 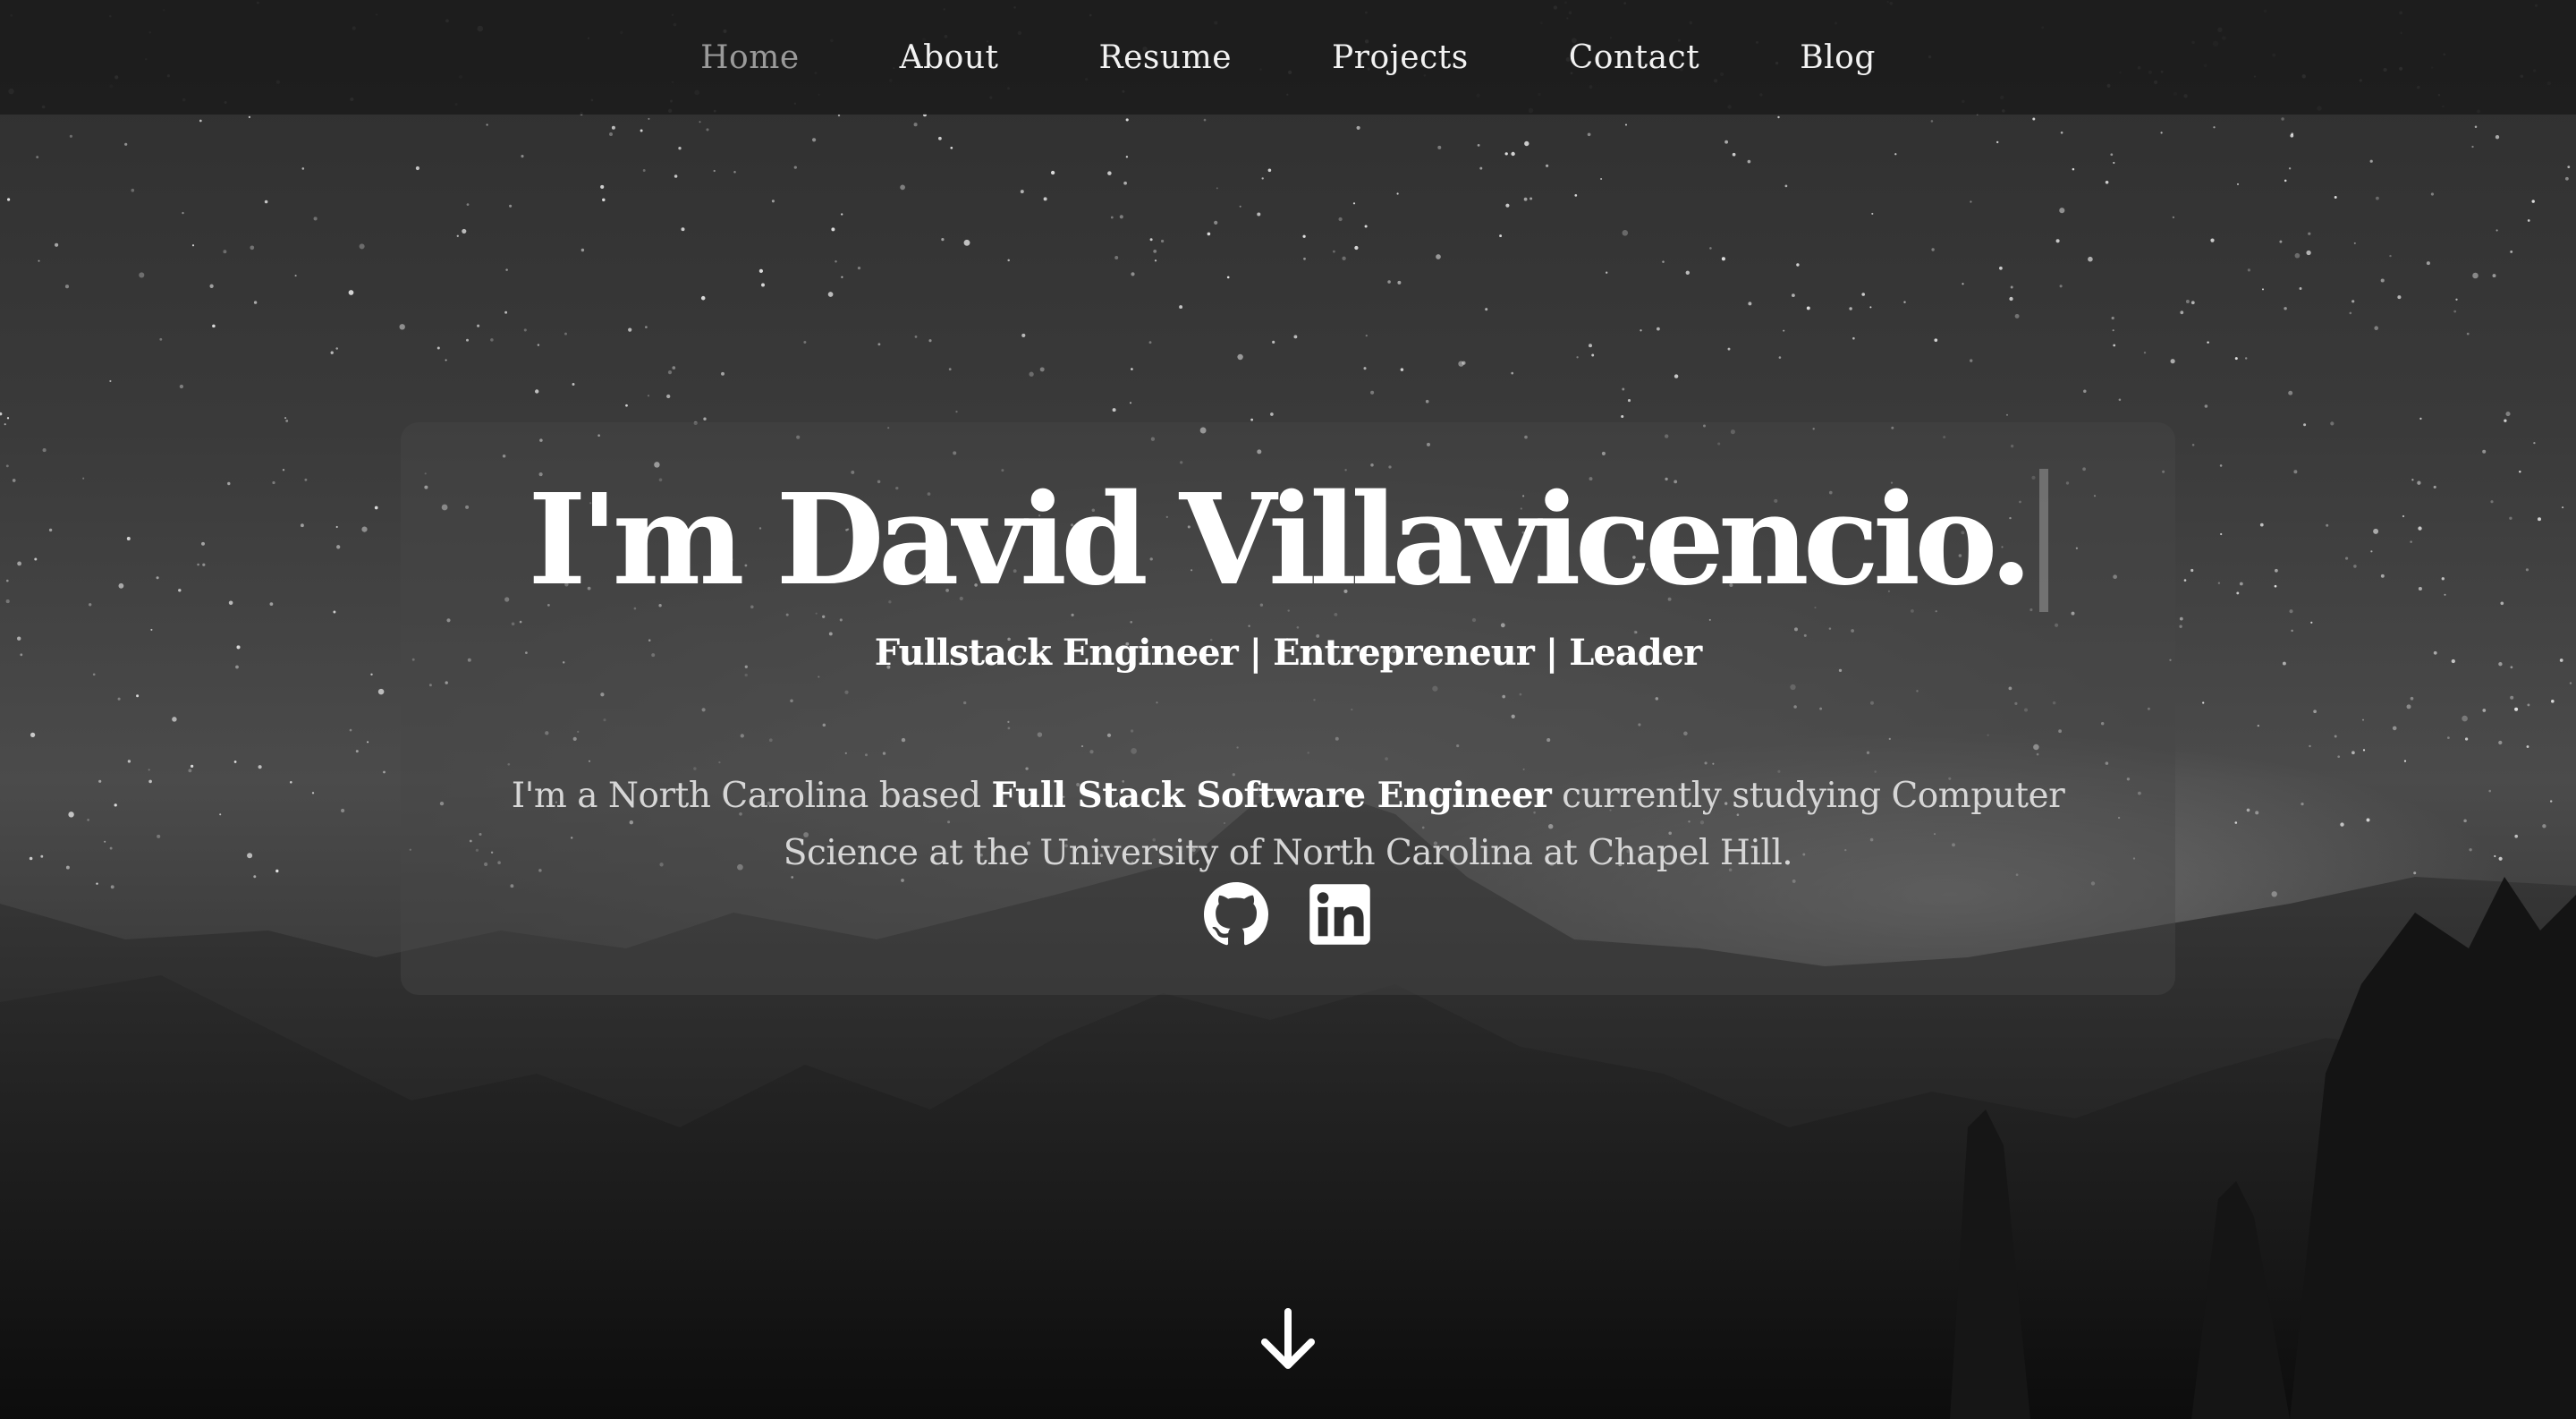 I want to click on nav-resume: Resume, so click(x=1166, y=57).